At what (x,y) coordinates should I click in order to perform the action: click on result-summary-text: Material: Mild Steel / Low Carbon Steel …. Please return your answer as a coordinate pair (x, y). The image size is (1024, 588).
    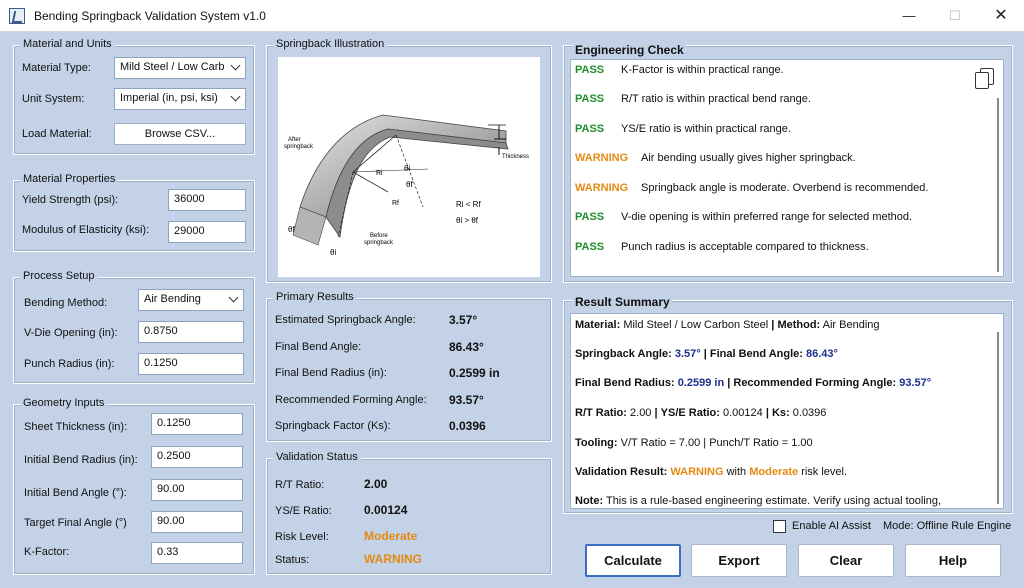
    Looking at the image, I should click on (787, 411).